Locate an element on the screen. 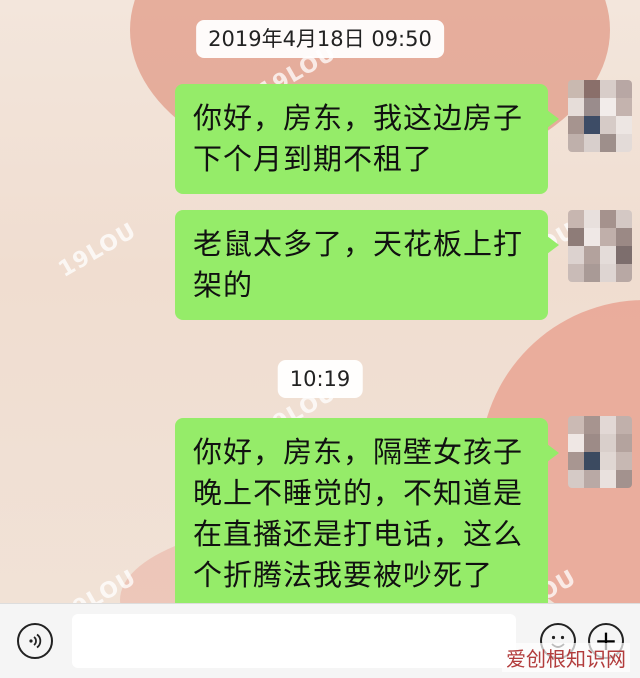 Image resolution: width=640 pixels, height=678 pixels. message-bubble: 老鼠太多了，天花板上打架的 is located at coordinates (367, 265).